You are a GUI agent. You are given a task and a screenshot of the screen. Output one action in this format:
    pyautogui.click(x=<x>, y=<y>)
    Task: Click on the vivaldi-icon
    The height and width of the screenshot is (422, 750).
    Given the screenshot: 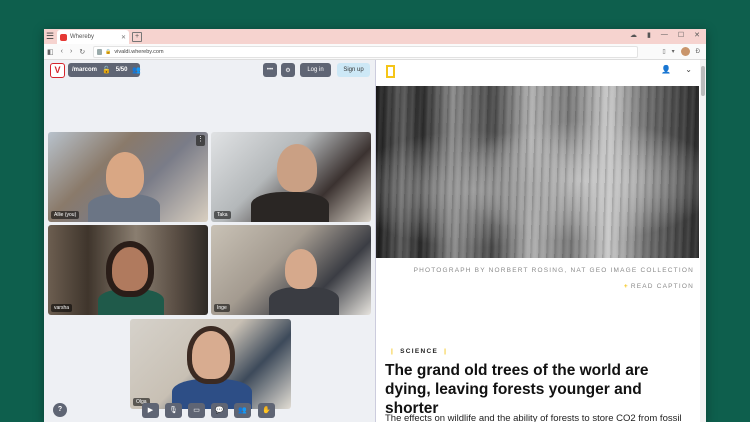 What is the action you would take?
    pyautogui.click(x=63, y=37)
    